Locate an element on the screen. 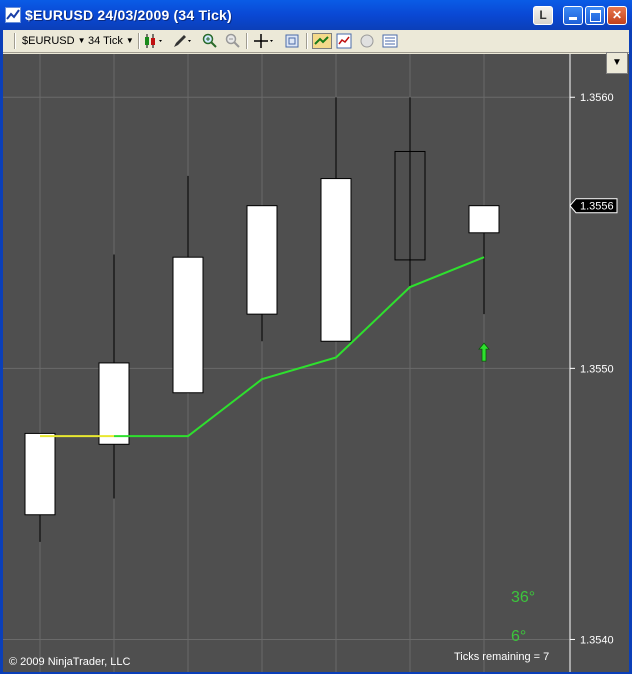 The width and height of the screenshot is (632, 674). candlestick-icon is located at coordinates (155, 41).